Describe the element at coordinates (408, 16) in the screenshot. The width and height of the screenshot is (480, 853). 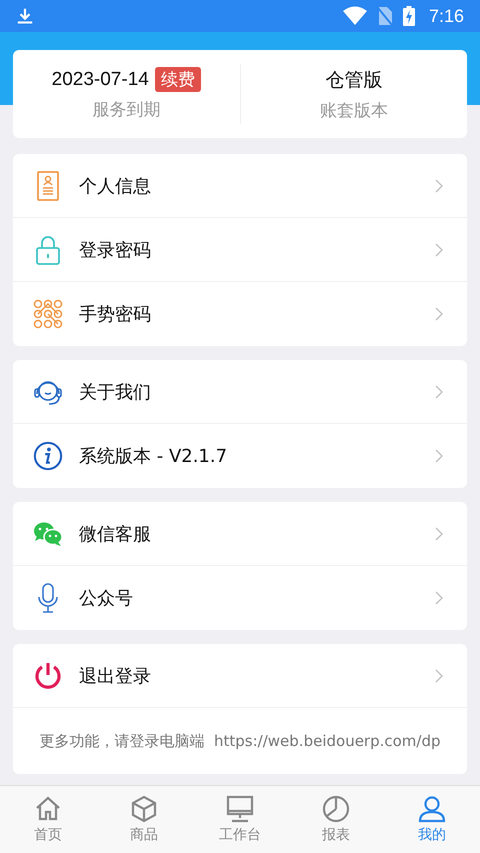
I see `battery-icon` at that location.